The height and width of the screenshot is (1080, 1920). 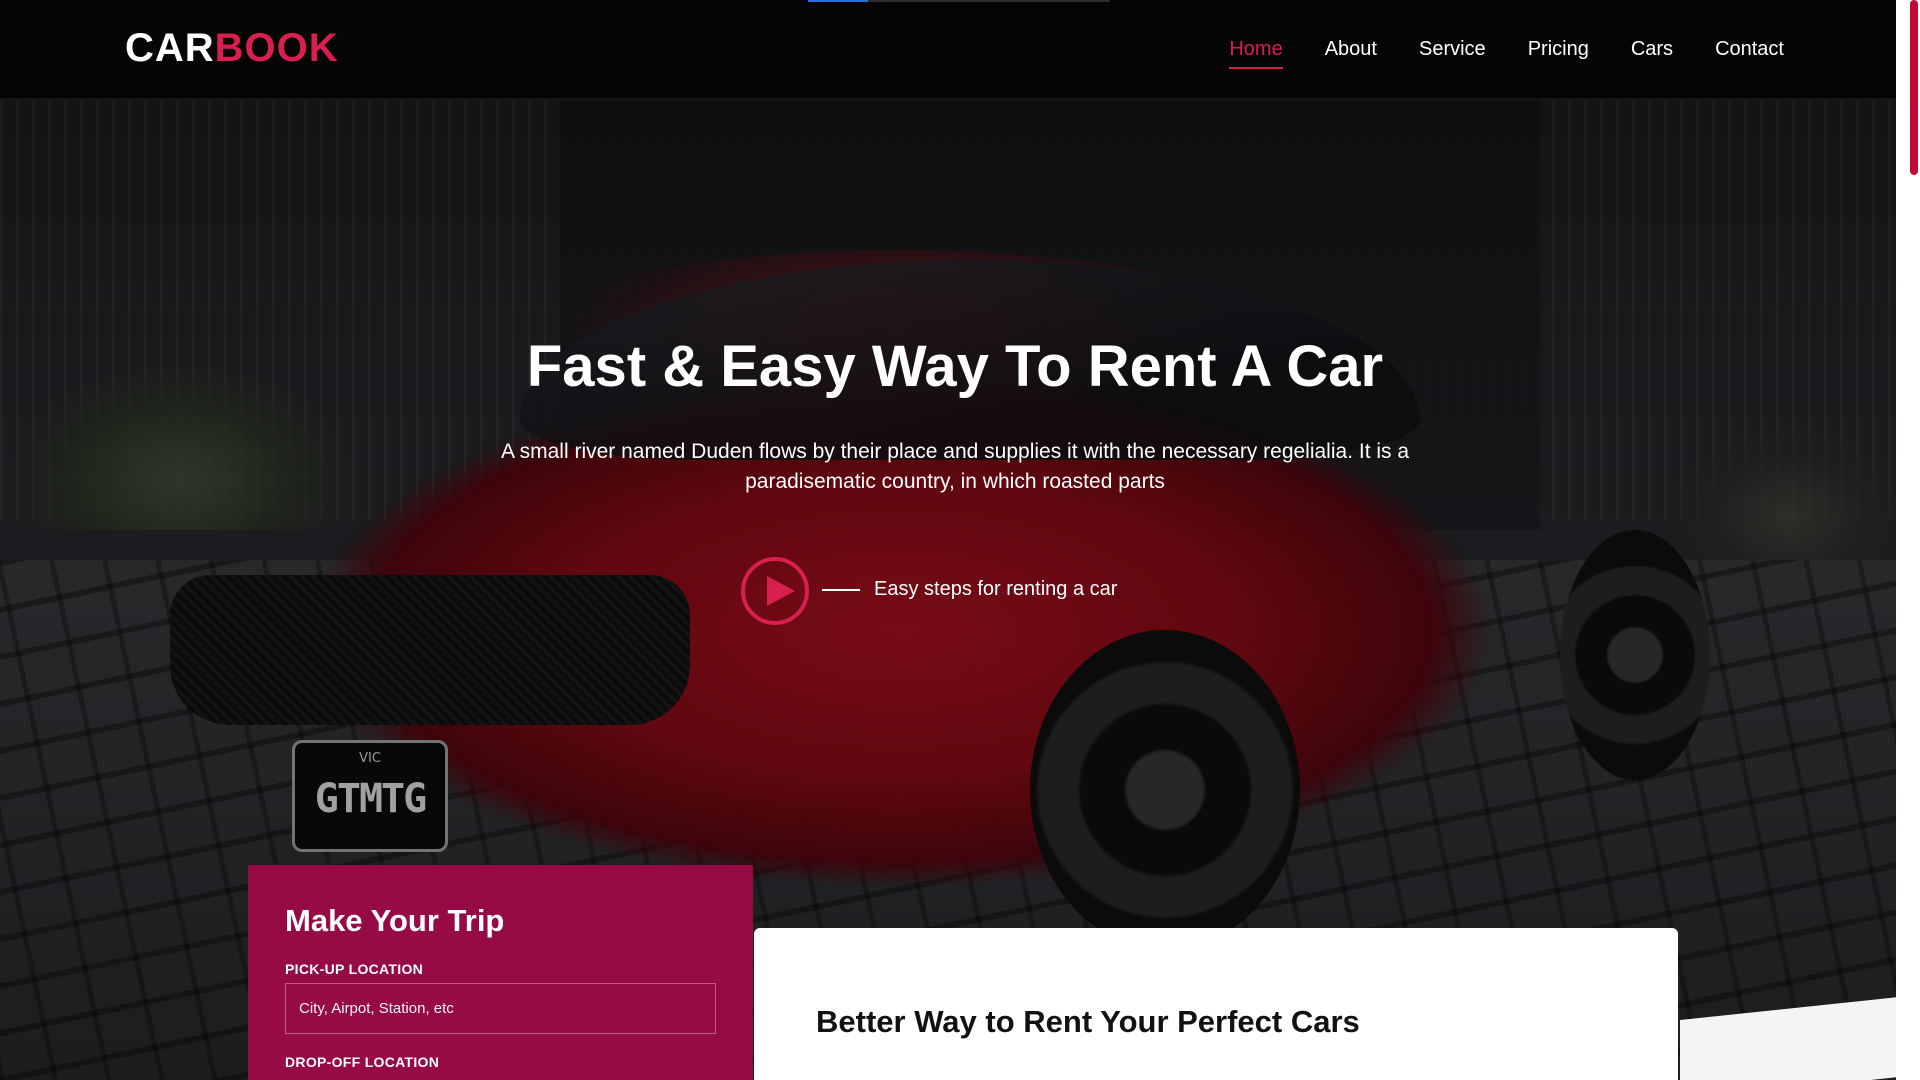 What do you see at coordinates (1506, 53) in the screenshot?
I see `main-nav: Home About Service Pricing Cars Contact` at bounding box center [1506, 53].